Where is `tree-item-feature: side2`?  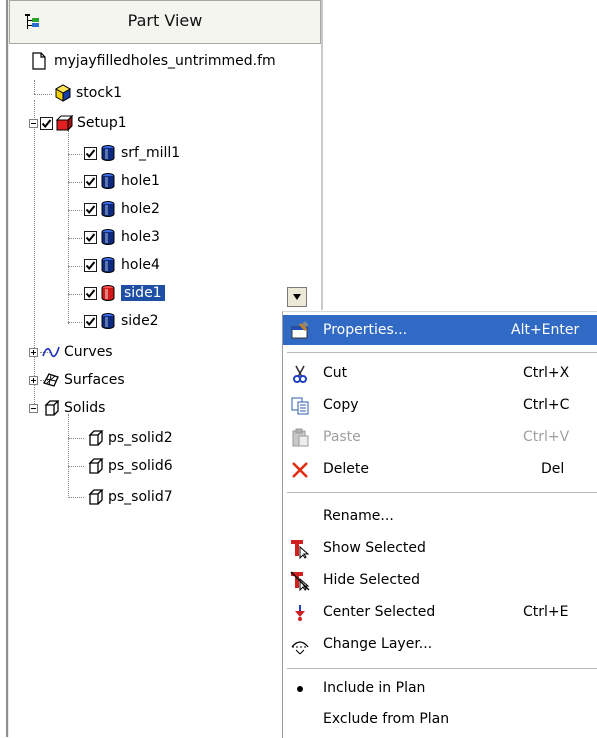
tree-item-feature: side2 is located at coordinates (121, 321).